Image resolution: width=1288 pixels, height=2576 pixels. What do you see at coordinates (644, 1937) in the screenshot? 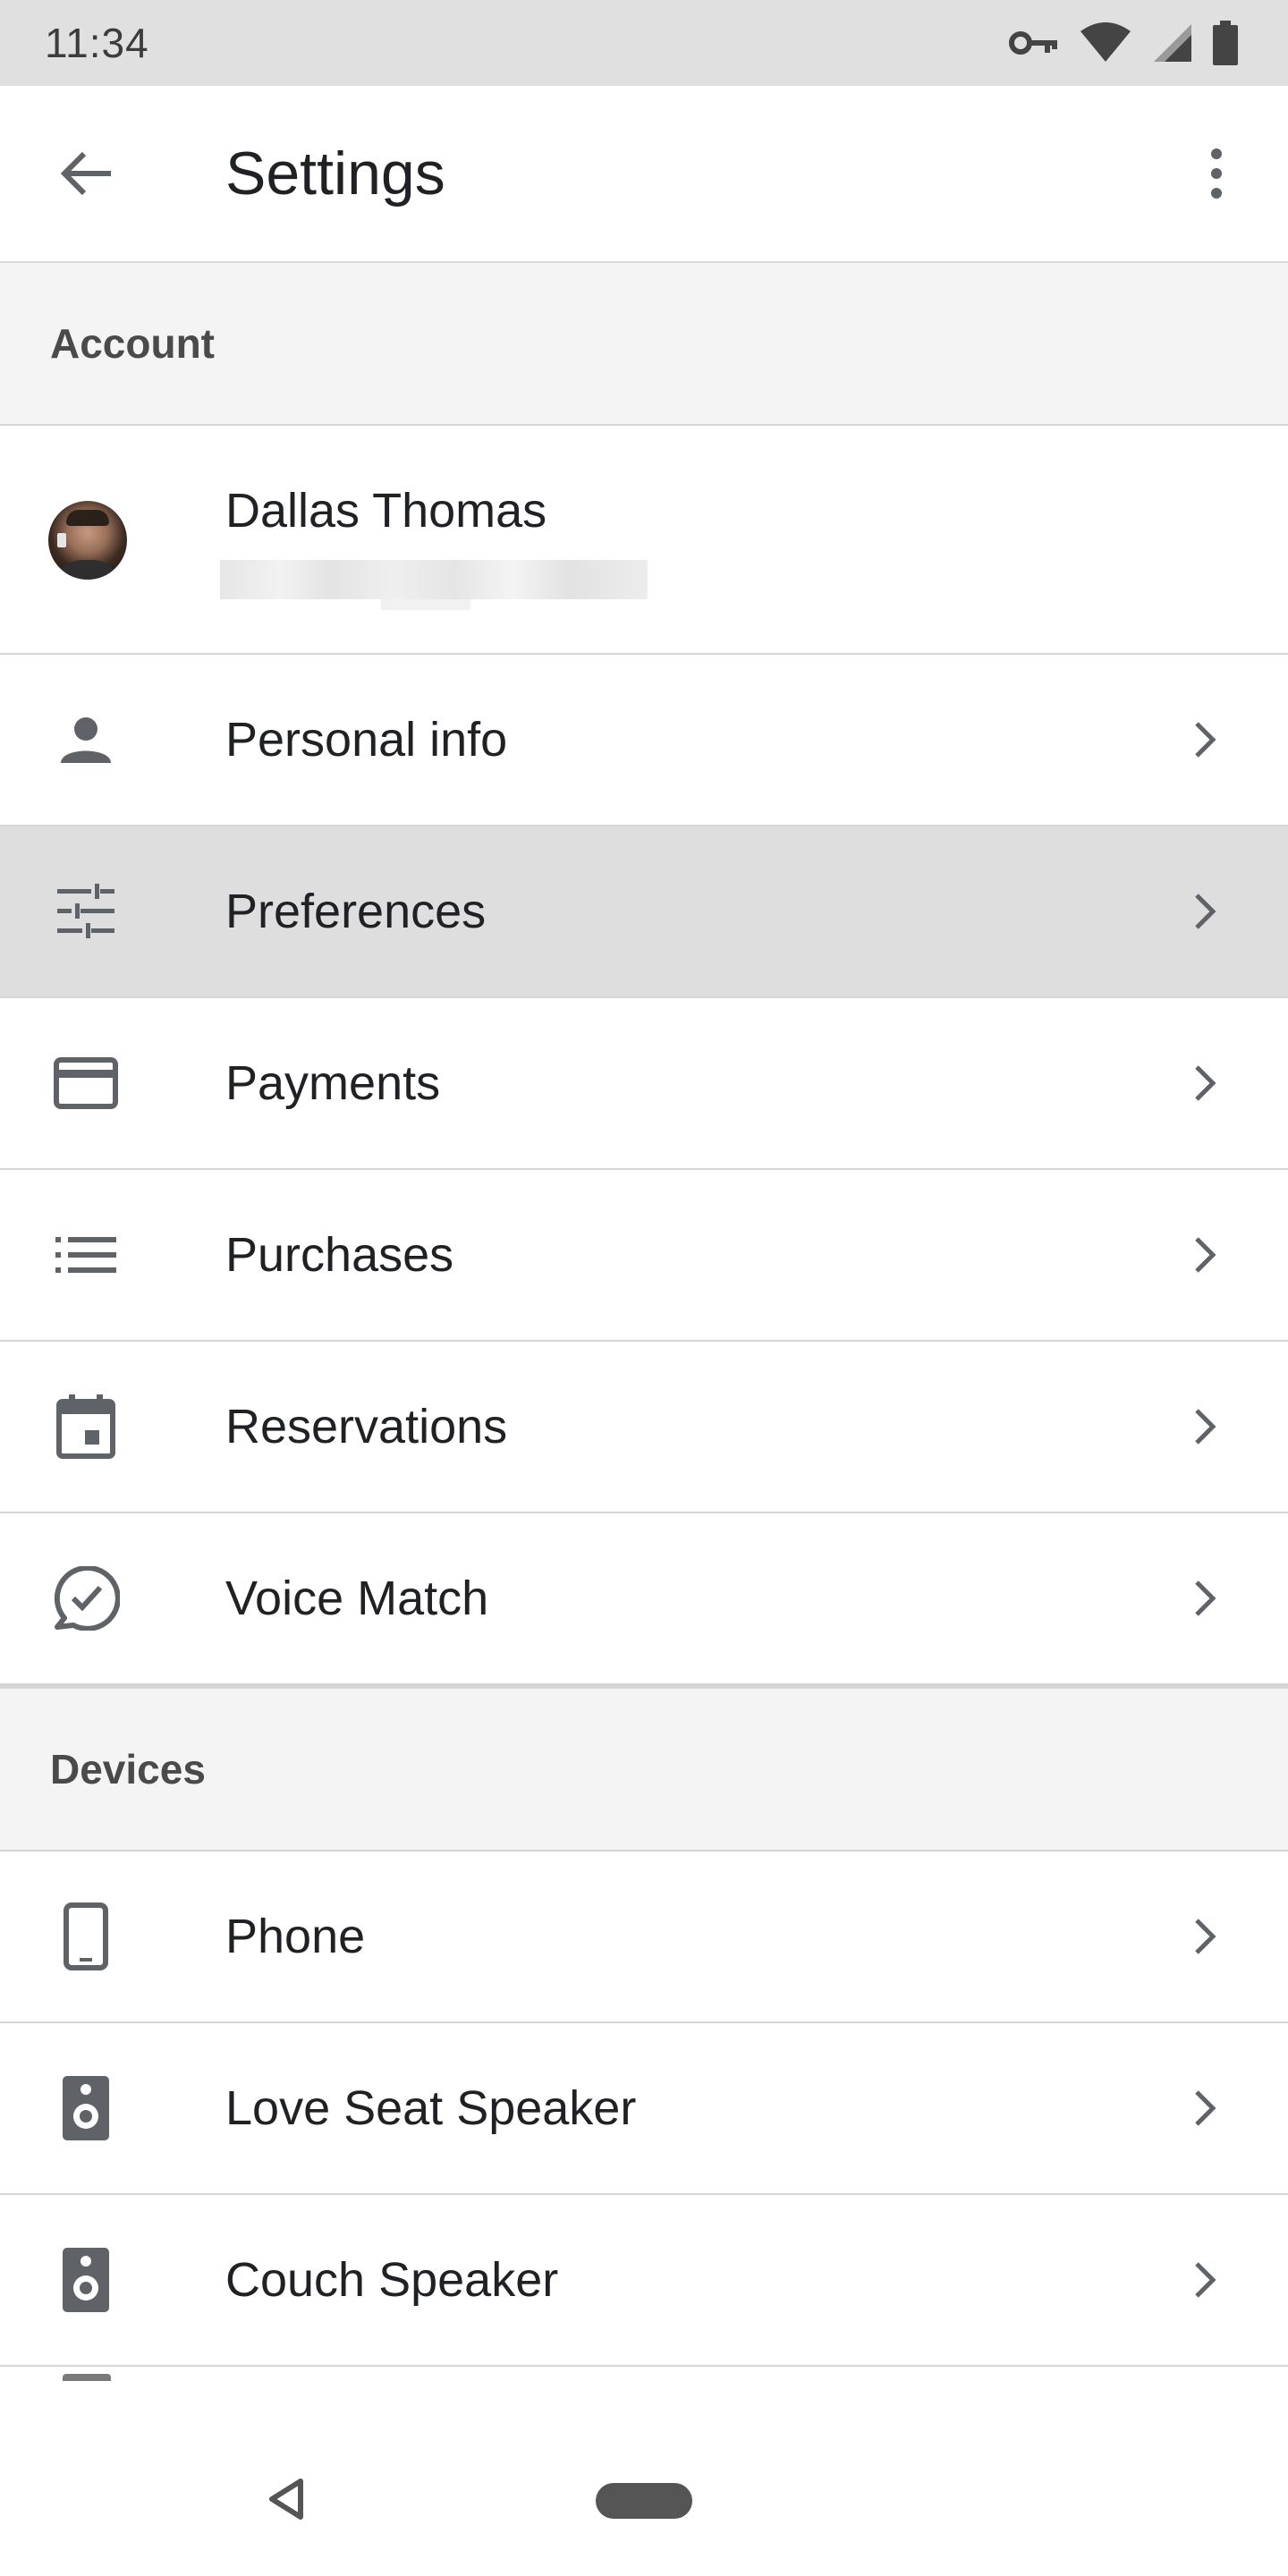
I see `device-item-phone: Phone` at bounding box center [644, 1937].